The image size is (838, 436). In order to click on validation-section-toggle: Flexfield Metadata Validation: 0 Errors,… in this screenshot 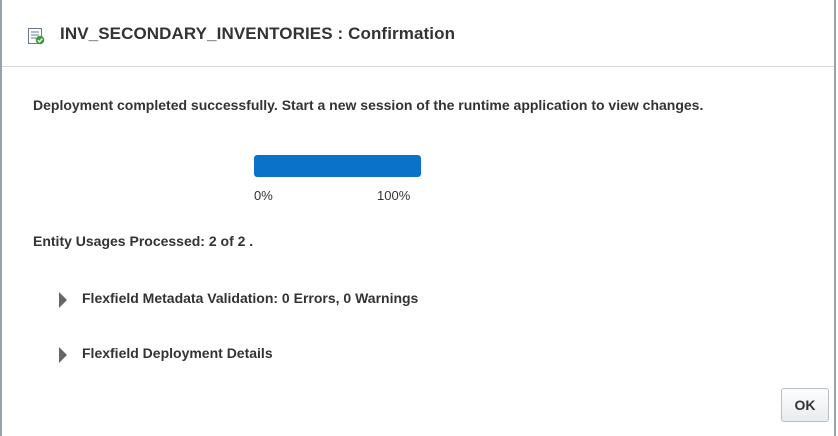, I will do `click(289, 300)`.